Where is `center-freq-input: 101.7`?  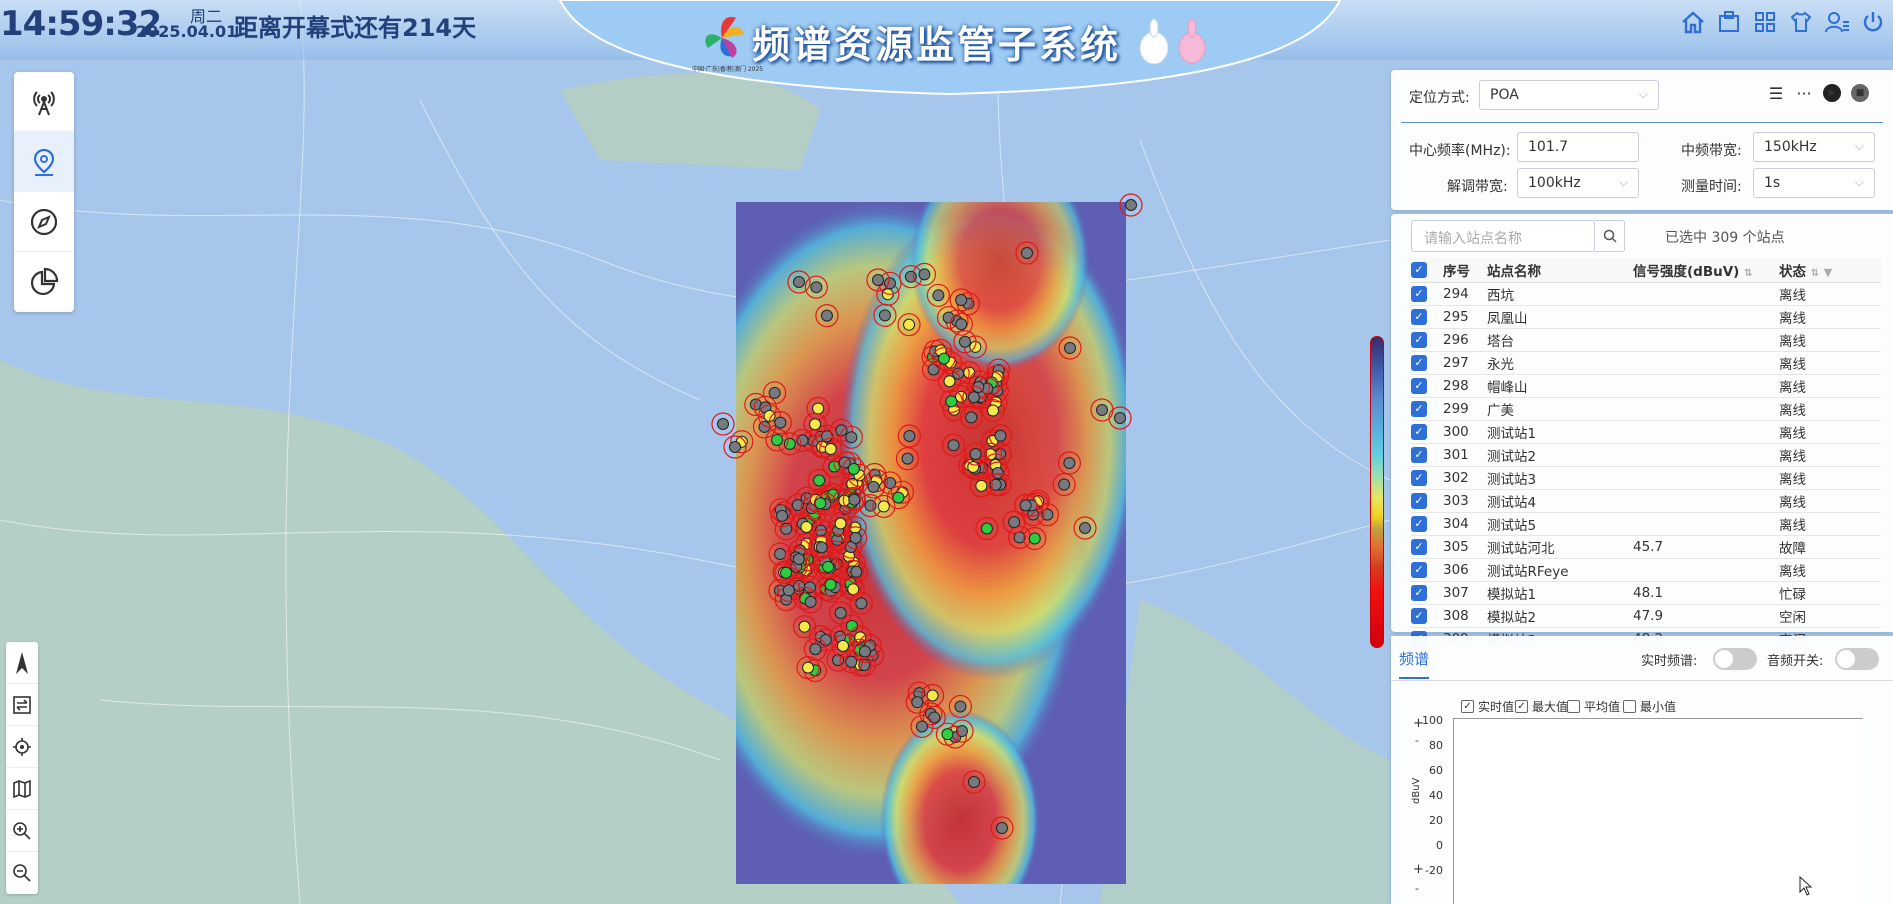
center-freq-input: 101.7 is located at coordinates (1578, 147).